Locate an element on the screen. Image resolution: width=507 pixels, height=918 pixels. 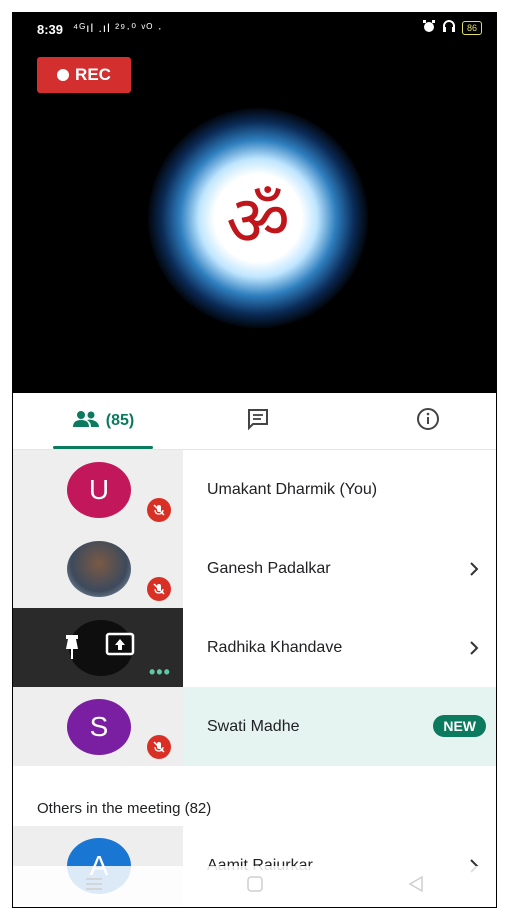
tab-info is located at coordinates (428, 421).